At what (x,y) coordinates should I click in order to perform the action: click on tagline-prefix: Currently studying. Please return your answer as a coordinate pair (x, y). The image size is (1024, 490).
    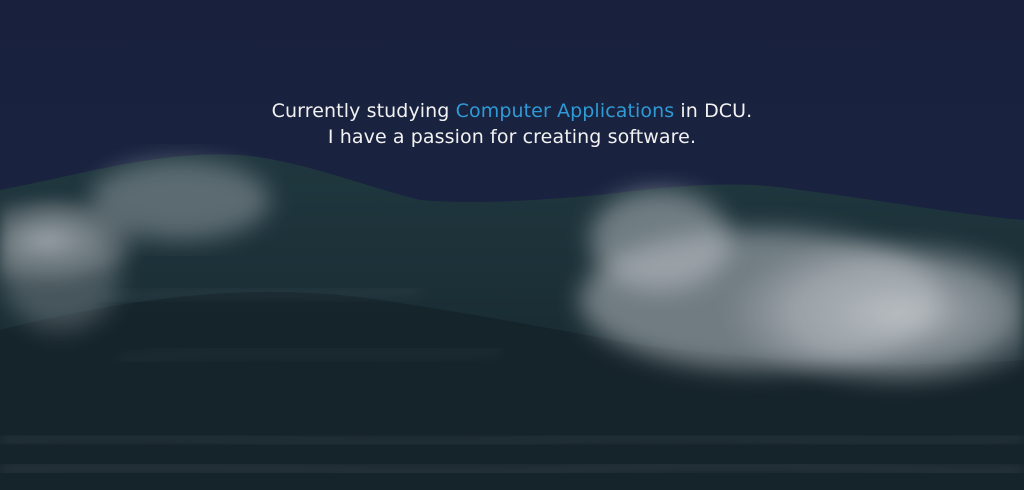
    Looking at the image, I should click on (363, 111).